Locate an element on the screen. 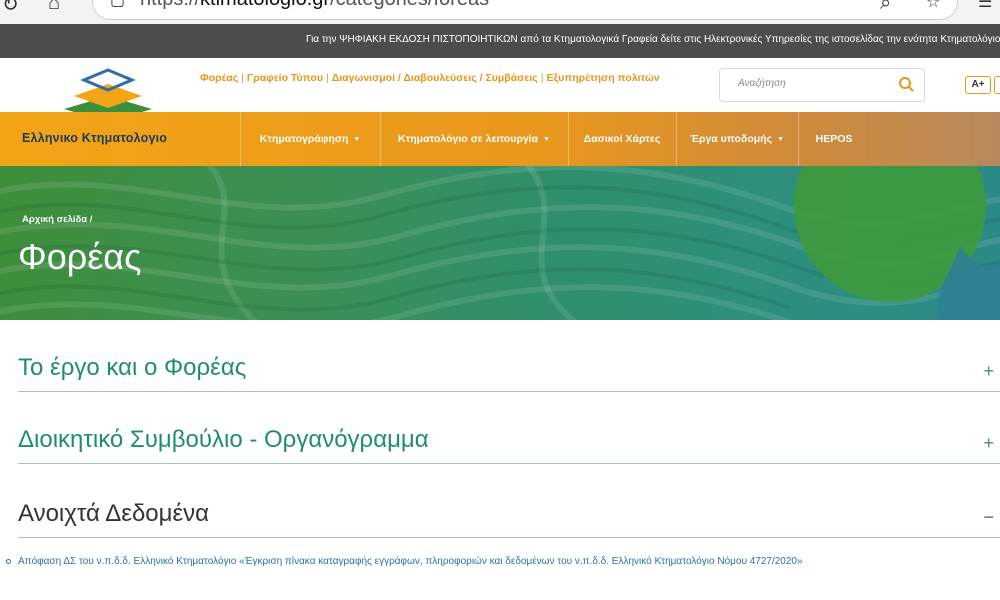 The width and height of the screenshot is (1000, 600). accordion-section-board: Διοικητικό Συμβούλιο - Οργανόγραμμα + is located at coordinates (509, 441).